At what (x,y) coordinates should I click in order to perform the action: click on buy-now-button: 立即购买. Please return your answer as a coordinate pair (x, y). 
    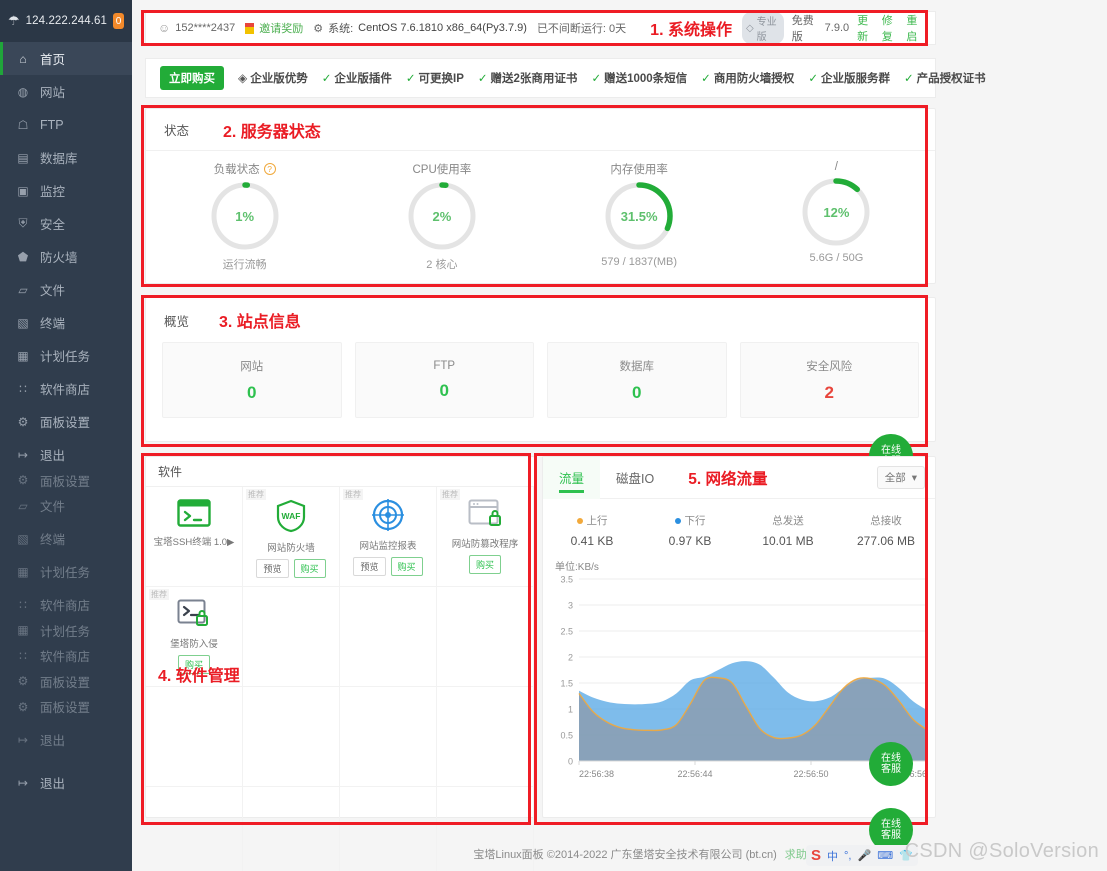
    Looking at the image, I should click on (192, 78).